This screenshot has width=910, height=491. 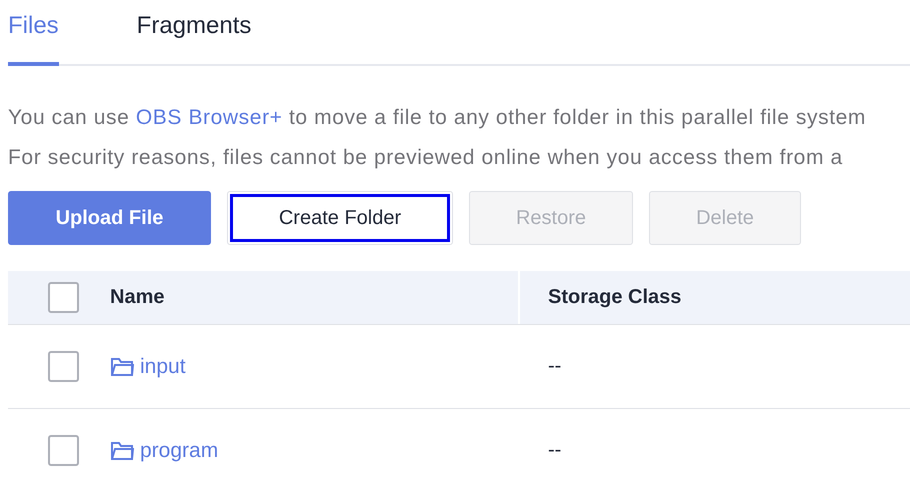 What do you see at coordinates (194, 33) in the screenshot?
I see `tab: Fragments` at bounding box center [194, 33].